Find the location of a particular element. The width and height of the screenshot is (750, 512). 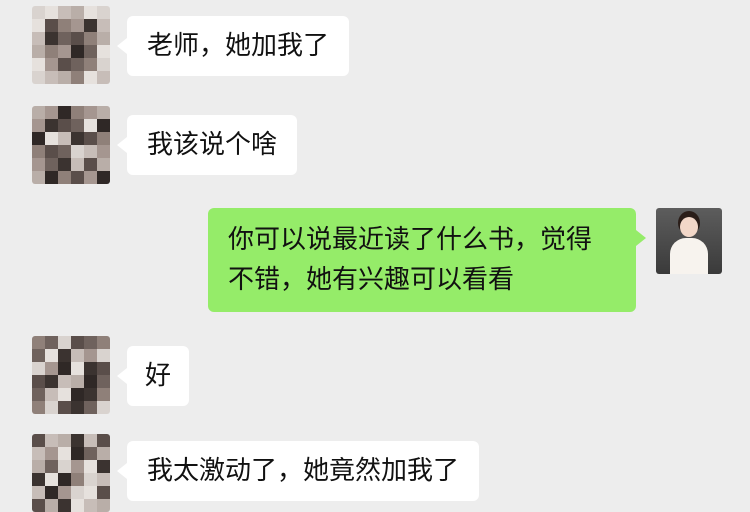

avatar-body-shape is located at coordinates (689, 256).